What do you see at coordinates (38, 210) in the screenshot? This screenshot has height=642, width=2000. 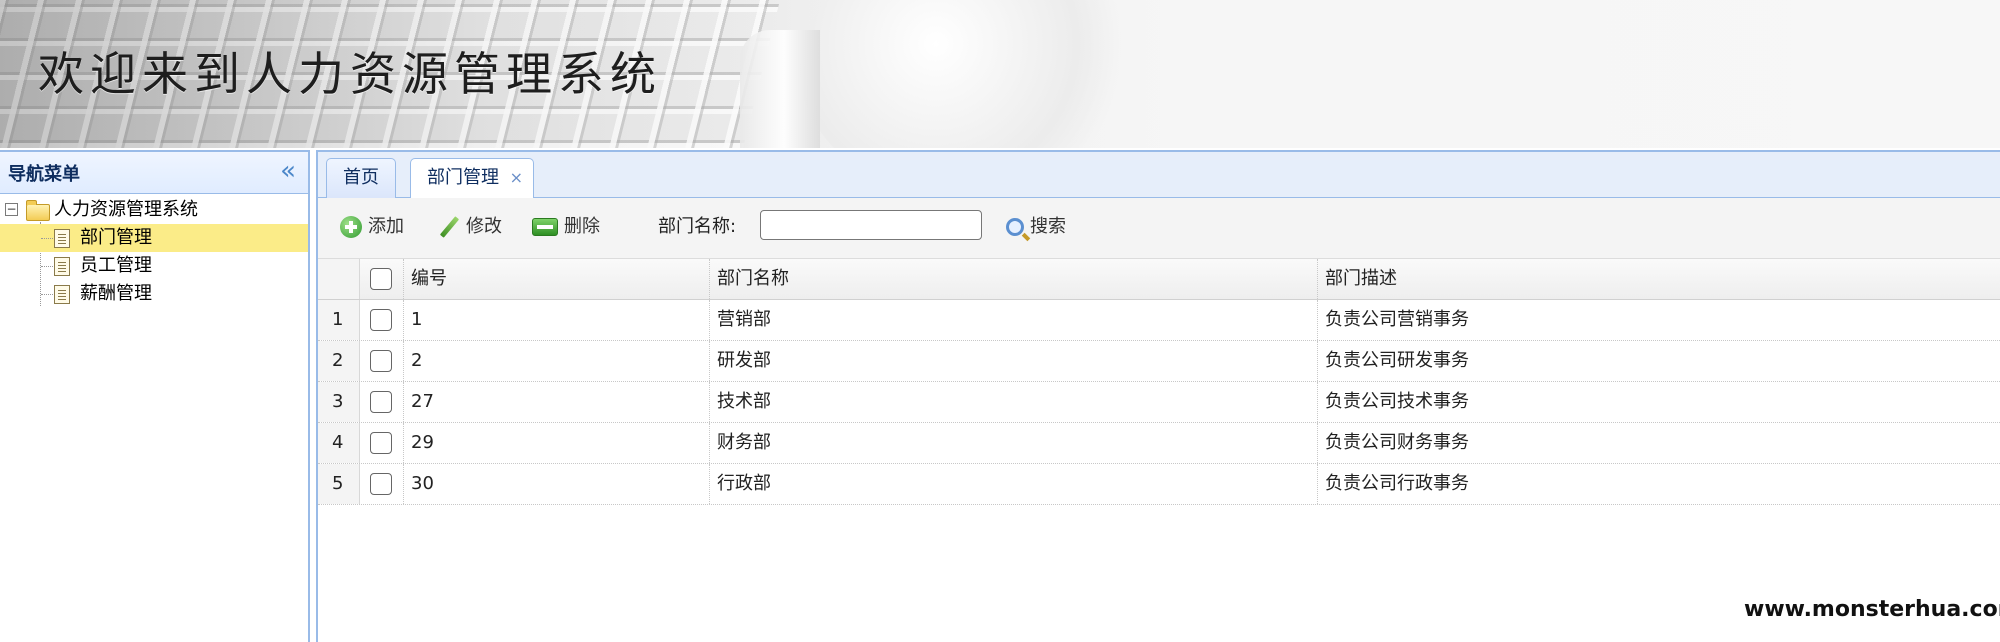 I see `folder-icon` at bounding box center [38, 210].